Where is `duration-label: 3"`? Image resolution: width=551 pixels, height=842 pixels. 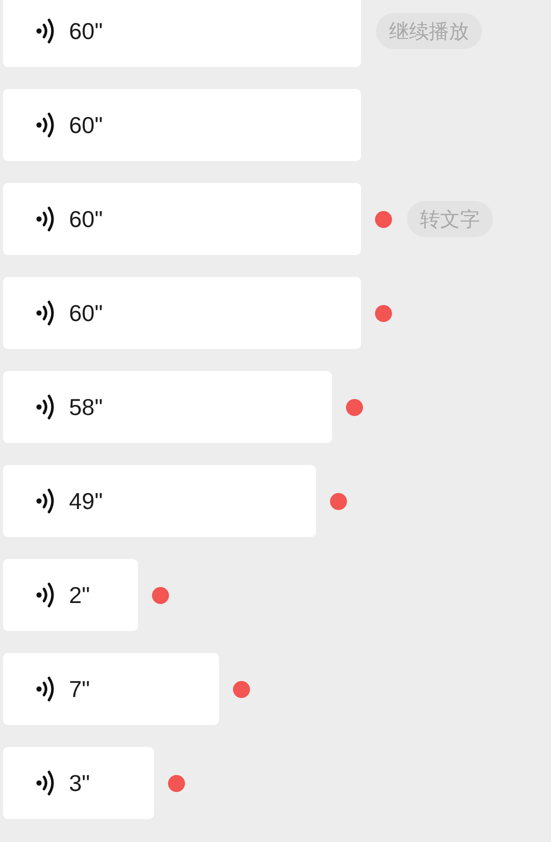
duration-label: 3" is located at coordinates (79, 783).